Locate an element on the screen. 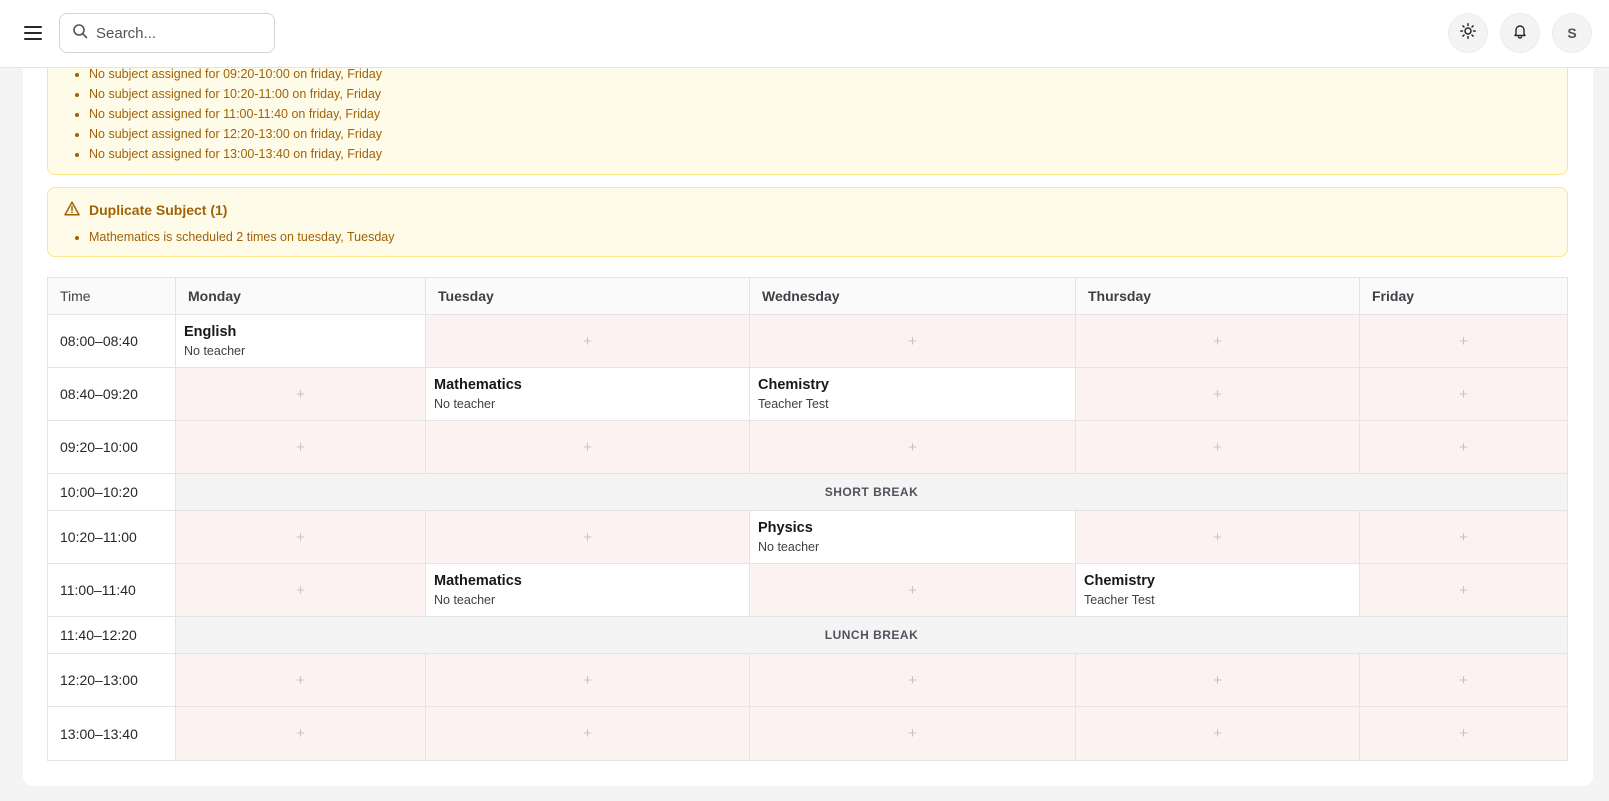 The width and height of the screenshot is (1609, 801). timetable-row: 10:20–11:00 + + Physics No teacher + + is located at coordinates (807, 537).